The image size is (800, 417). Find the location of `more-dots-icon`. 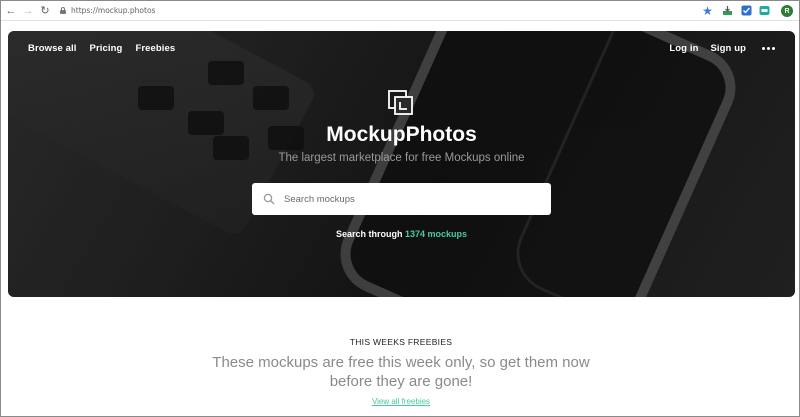

more-dots-icon is located at coordinates (768, 48).